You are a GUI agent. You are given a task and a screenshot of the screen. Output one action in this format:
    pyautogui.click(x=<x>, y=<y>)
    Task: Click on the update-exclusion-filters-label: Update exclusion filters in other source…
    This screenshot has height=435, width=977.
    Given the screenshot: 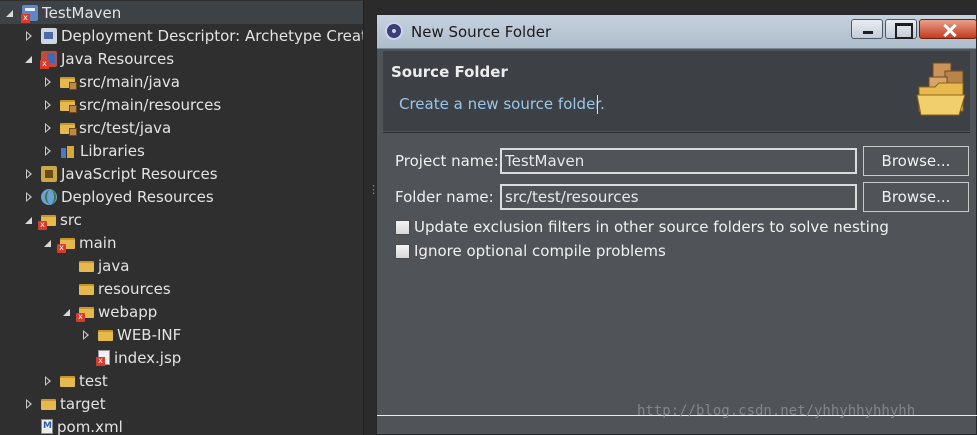 What is the action you would take?
    pyautogui.click(x=651, y=227)
    